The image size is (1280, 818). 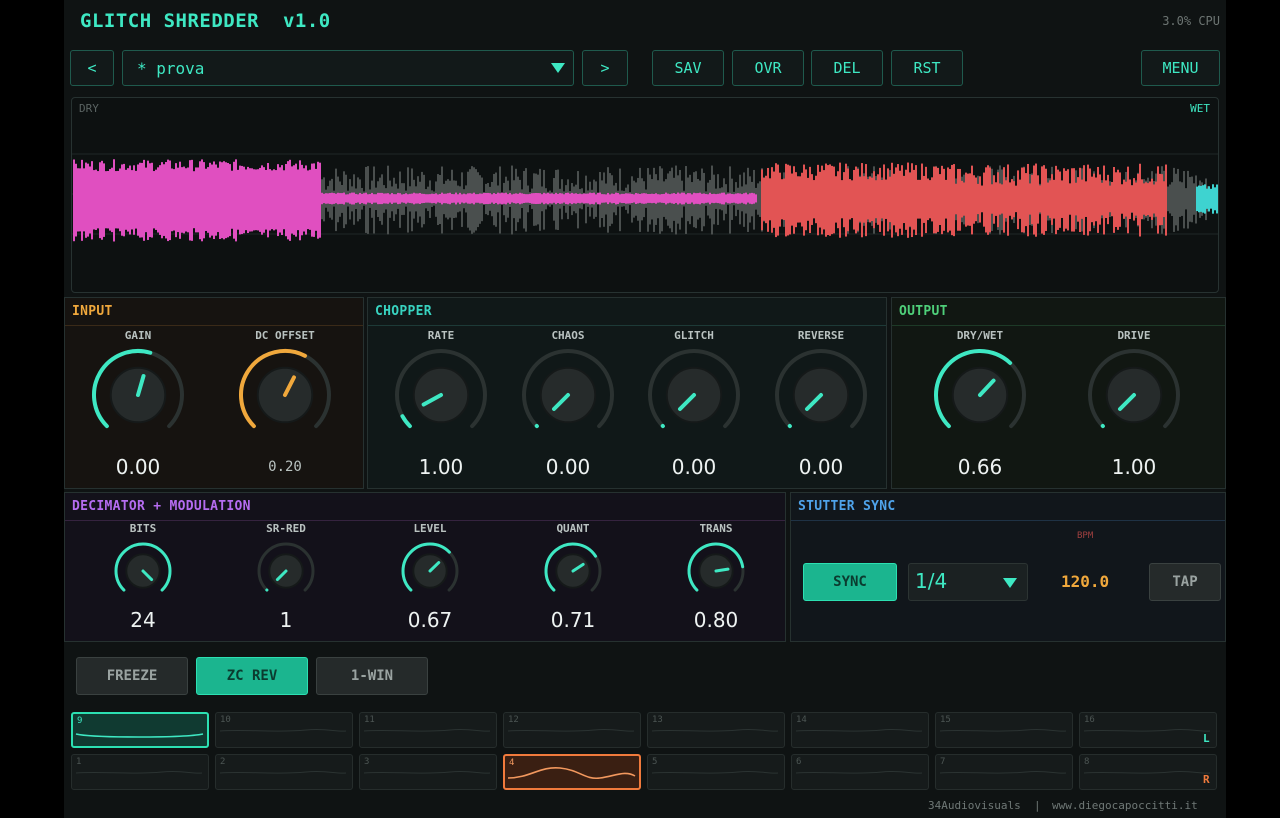 I want to click on prev-preset-button: <, so click(x=92, y=68).